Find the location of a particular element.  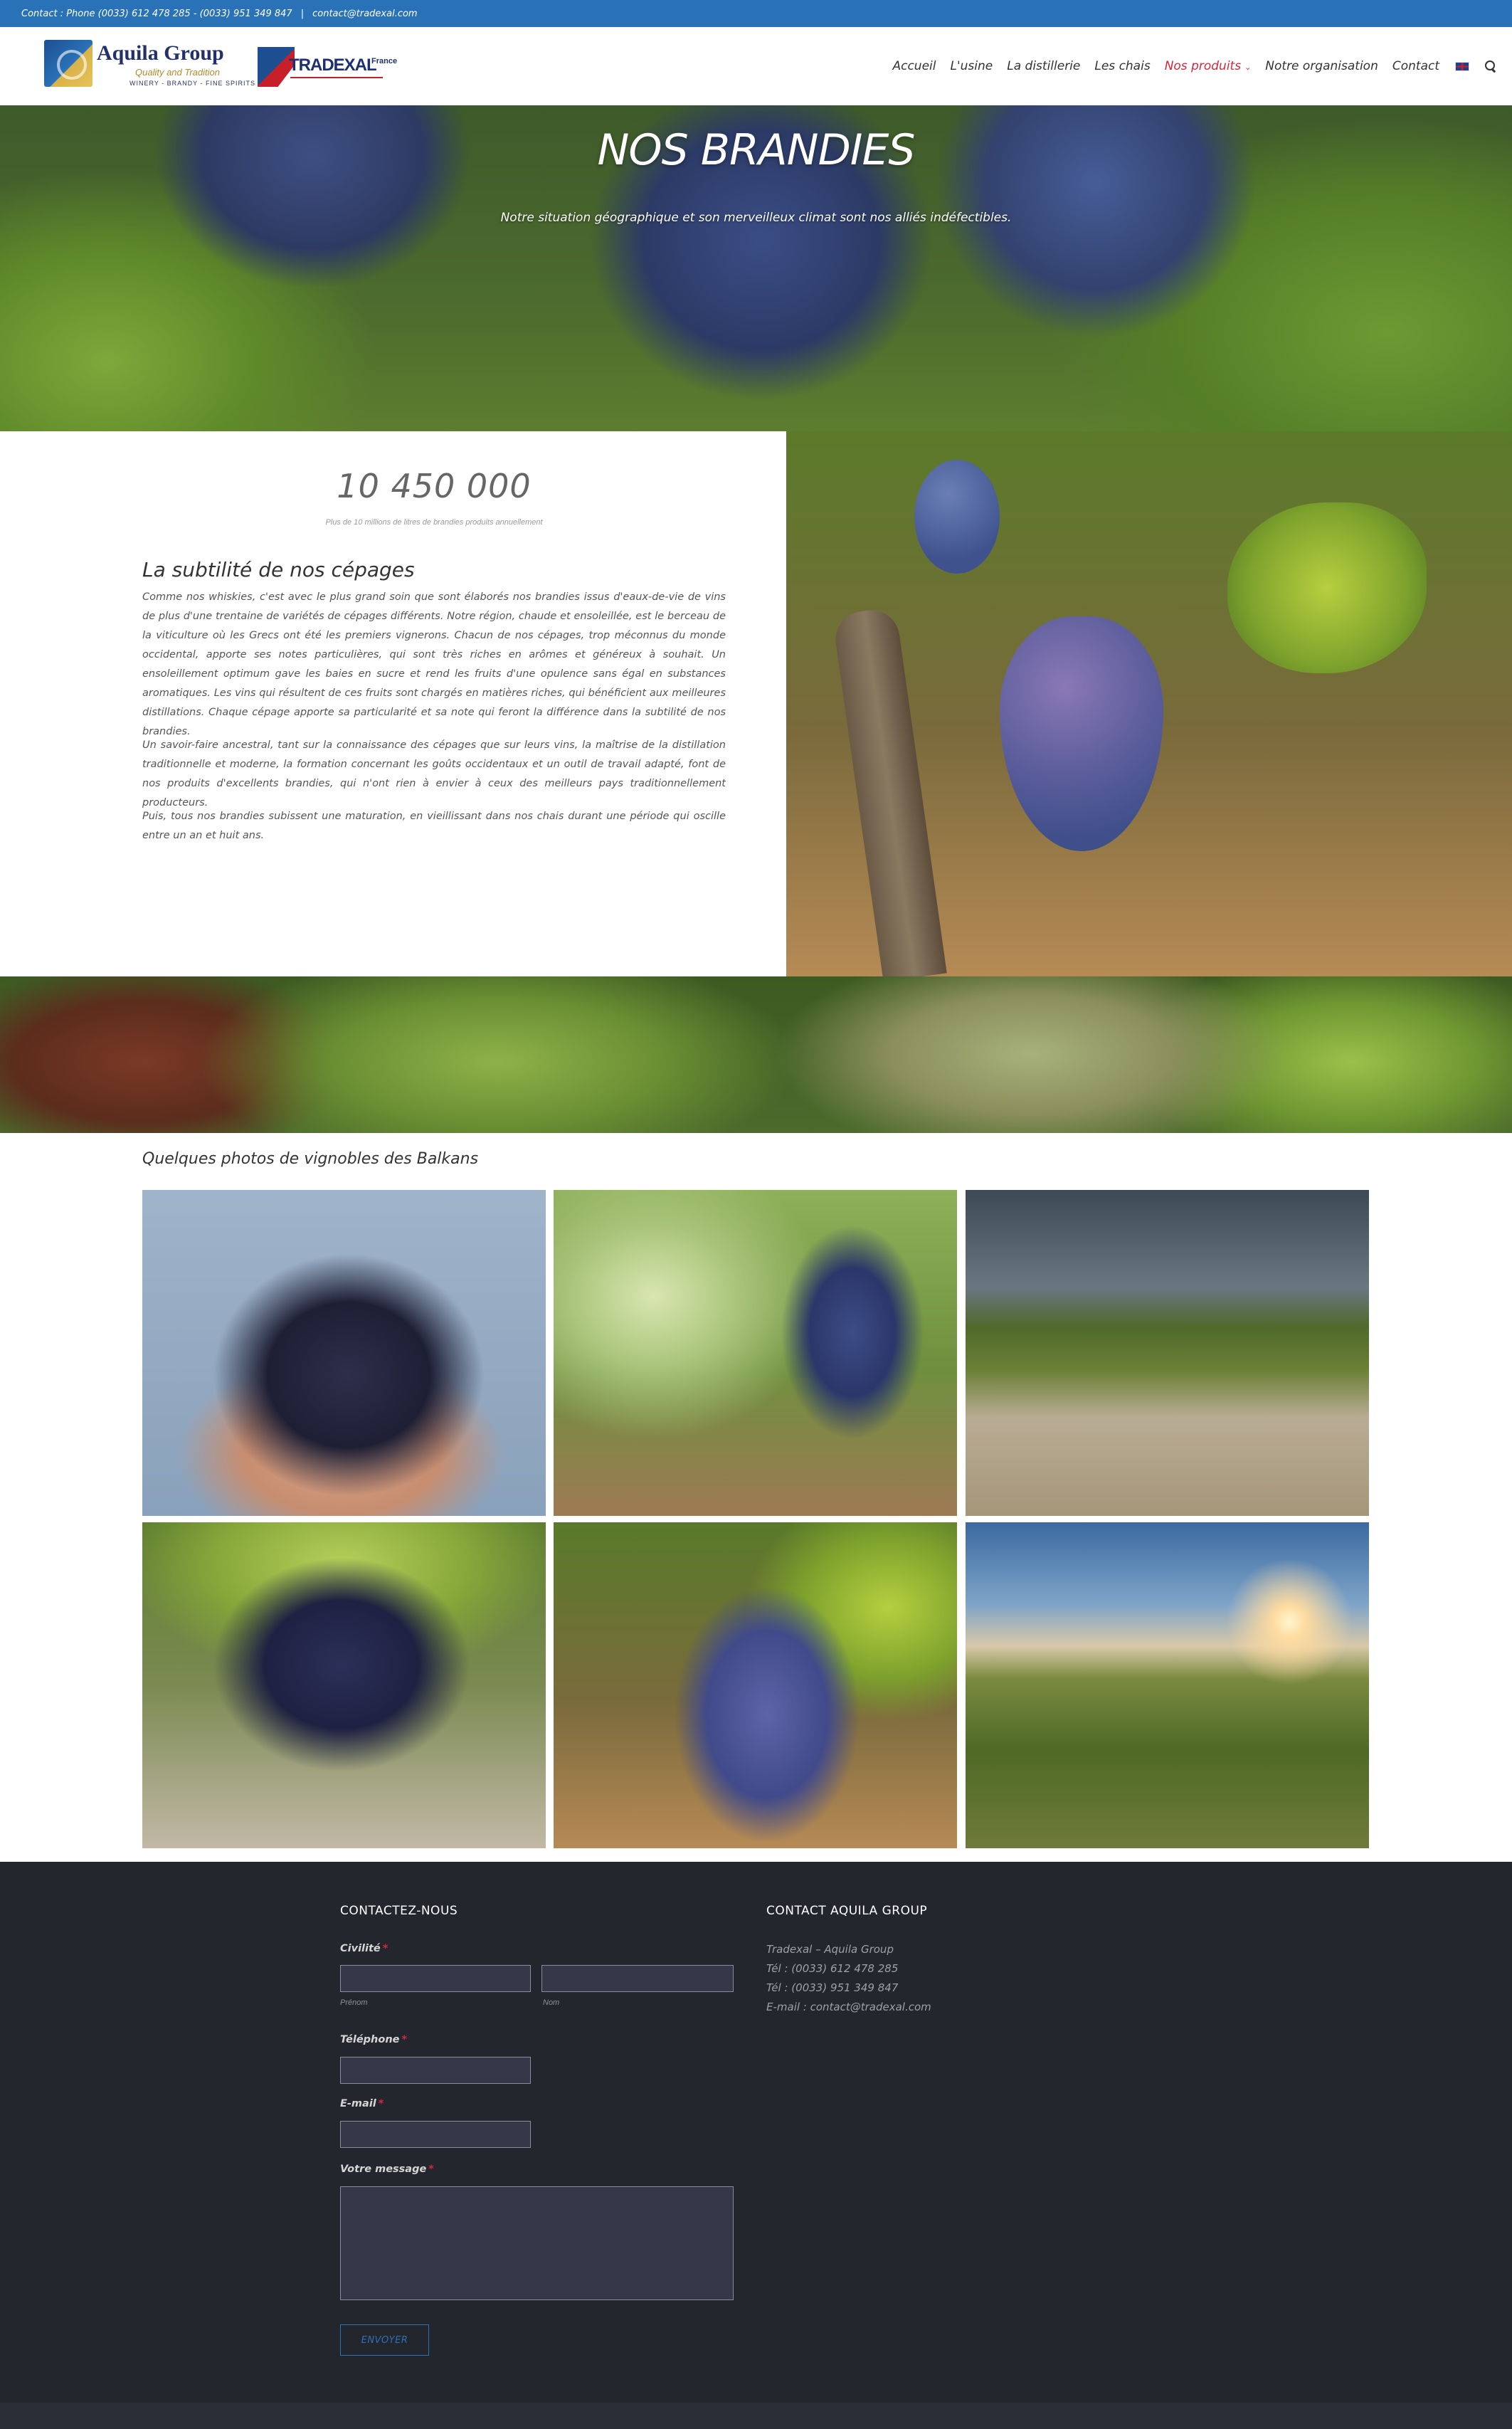

email-label: E-mail * is located at coordinates (362, 2103).